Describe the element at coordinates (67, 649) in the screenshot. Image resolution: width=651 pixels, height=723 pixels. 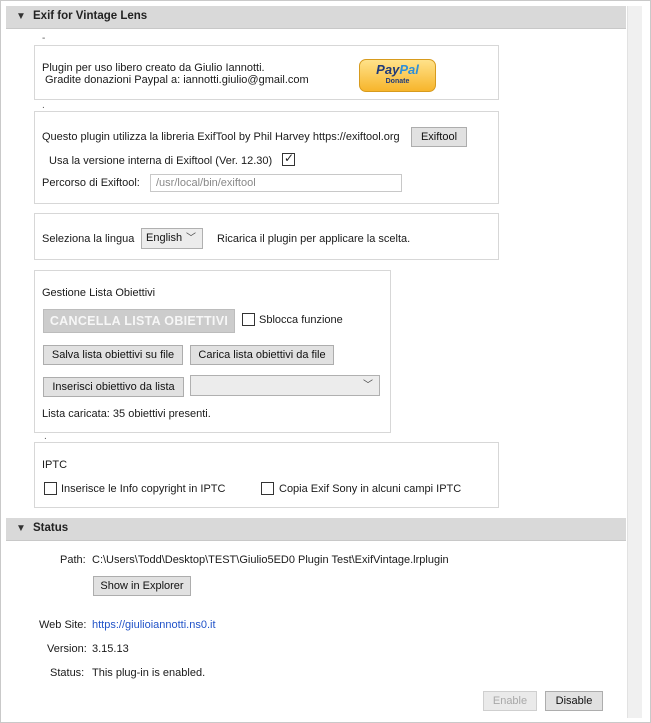
I see `version-label: Version:` at that location.